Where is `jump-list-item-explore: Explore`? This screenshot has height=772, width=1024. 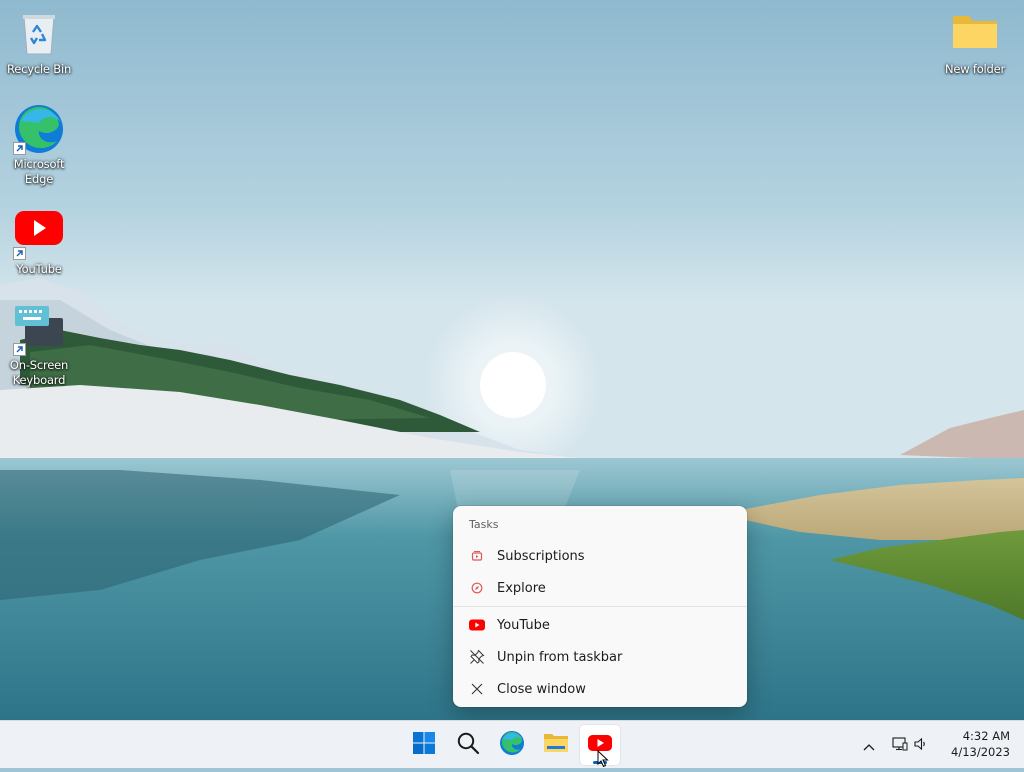
jump-list-item-explore: Explore is located at coordinates (600, 588).